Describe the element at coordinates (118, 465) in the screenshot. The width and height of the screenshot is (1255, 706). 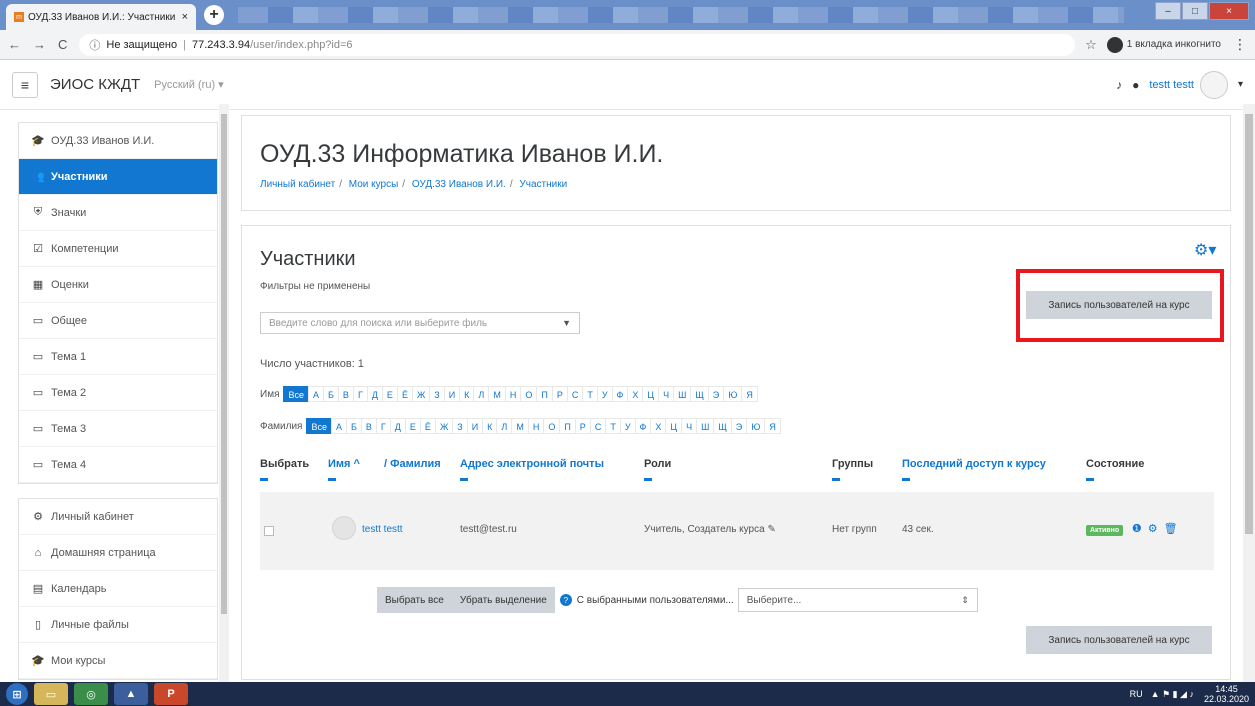
I see `drawer-item-topic-4: ▭ Тема 4` at that location.